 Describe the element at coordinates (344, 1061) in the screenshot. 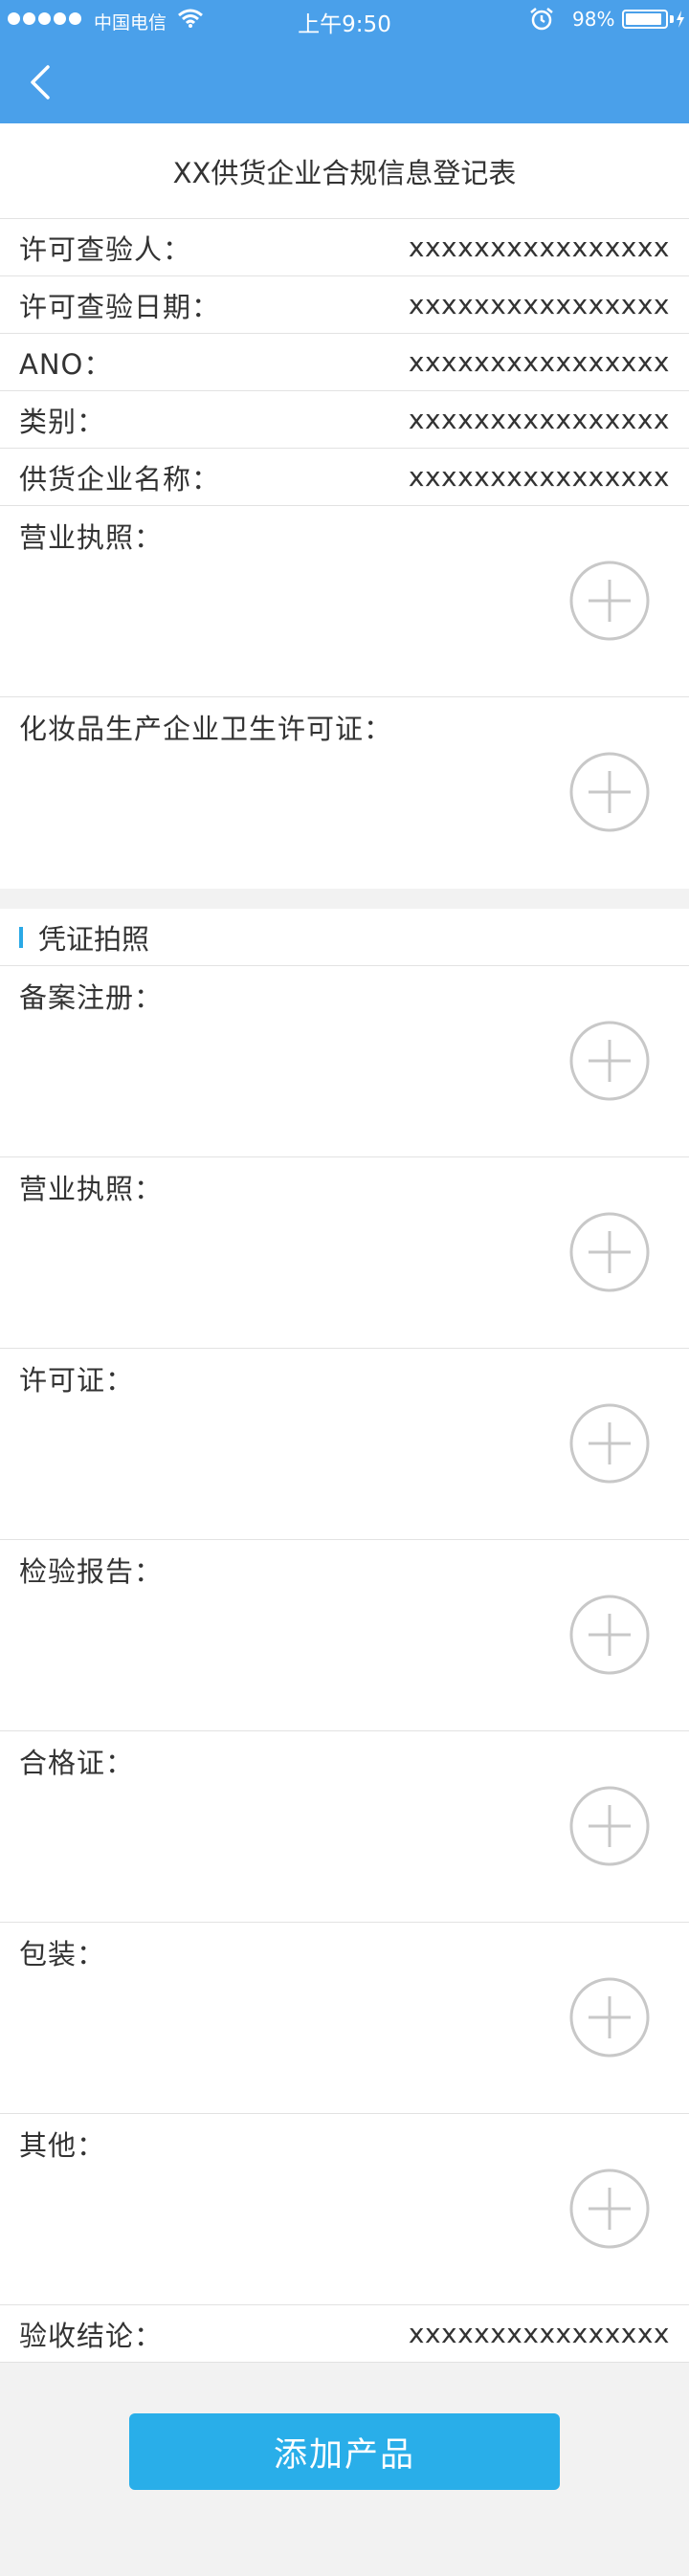

I see `upload-filing-registration: 备案注册：` at that location.